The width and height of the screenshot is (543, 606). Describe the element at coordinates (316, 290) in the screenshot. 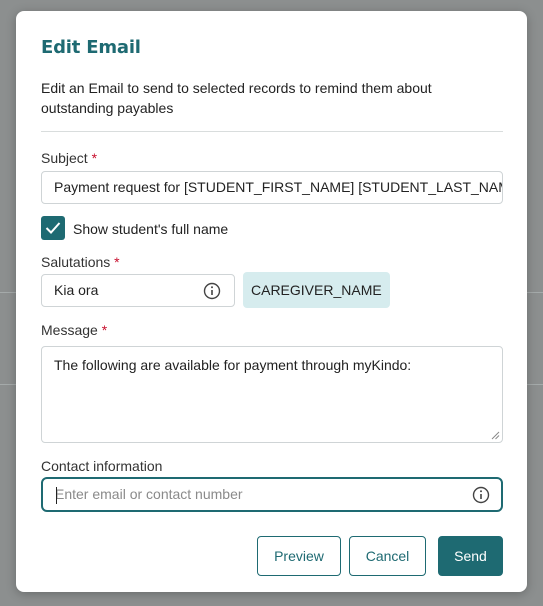

I see `caregiver-name-token: CAREGIVER_NAME` at that location.